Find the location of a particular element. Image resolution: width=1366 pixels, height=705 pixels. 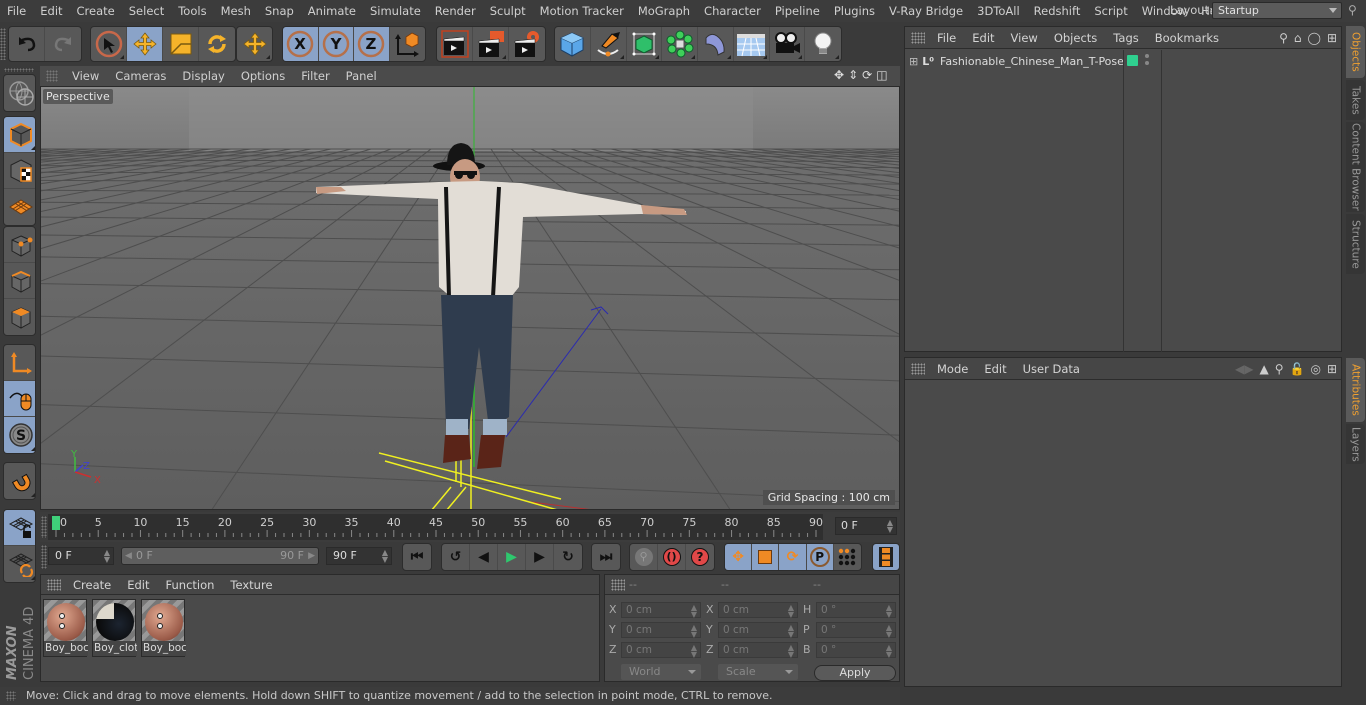

viewport-menu-panel: Panel is located at coordinates (361, 76).